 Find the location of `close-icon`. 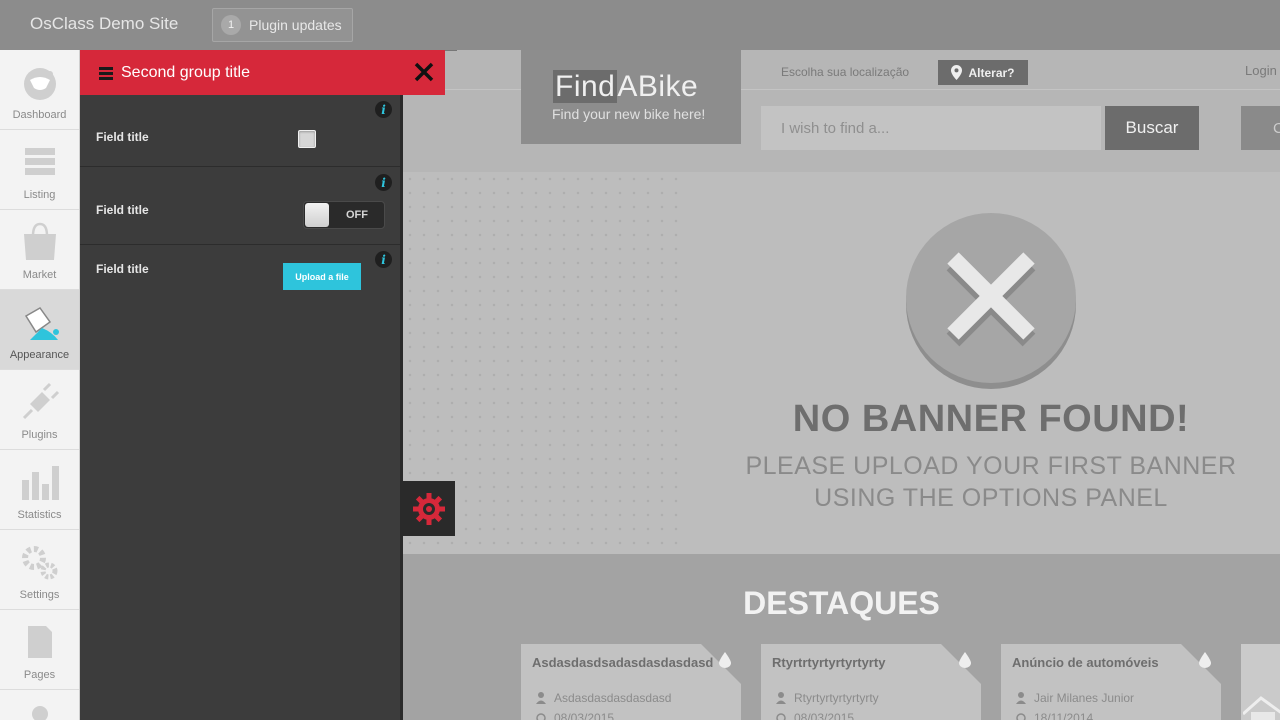

close-icon is located at coordinates (424, 72).